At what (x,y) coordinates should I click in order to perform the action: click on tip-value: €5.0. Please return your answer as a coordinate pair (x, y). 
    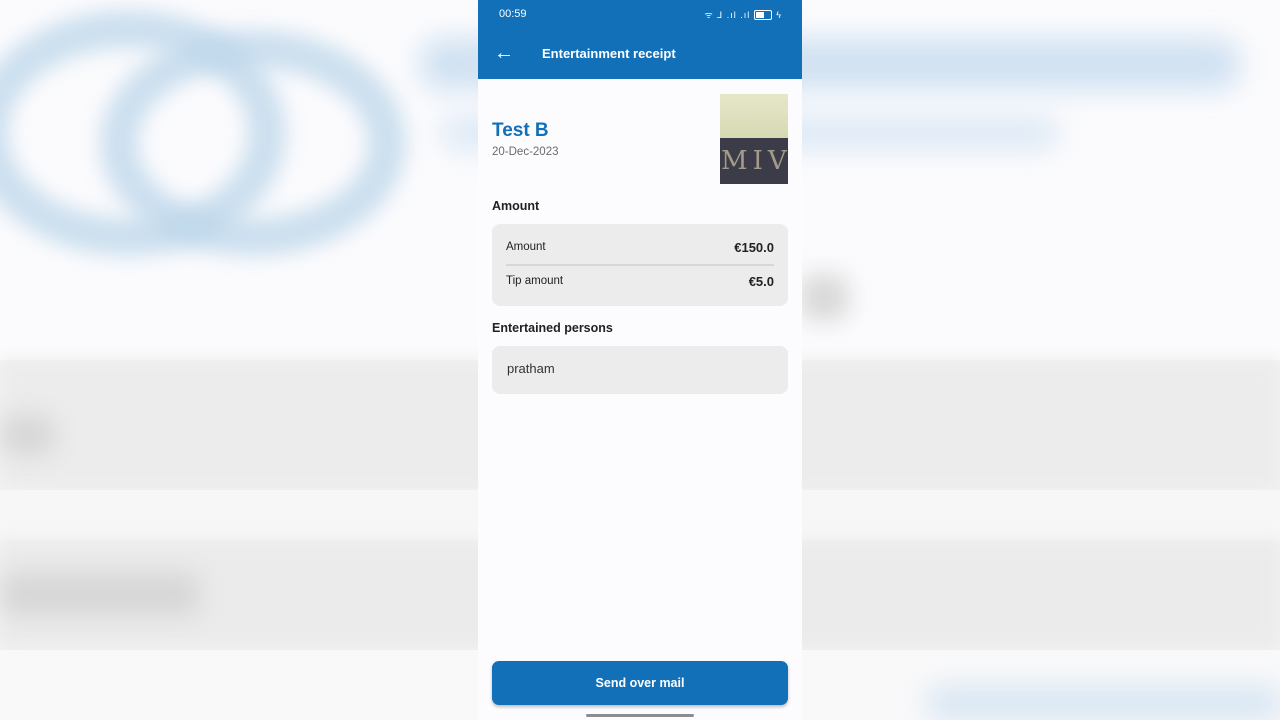
    Looking at the image, I should click on (761, 281).